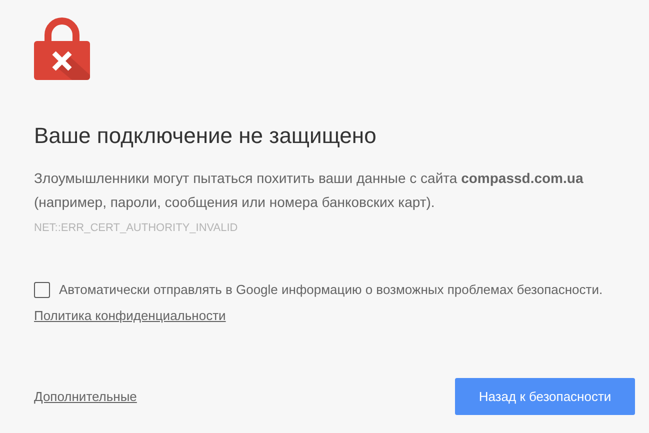  What do you see at coordinates (42, 290) in the screenshot?
I see `report-checkbox` at bounding box center [42, 290].